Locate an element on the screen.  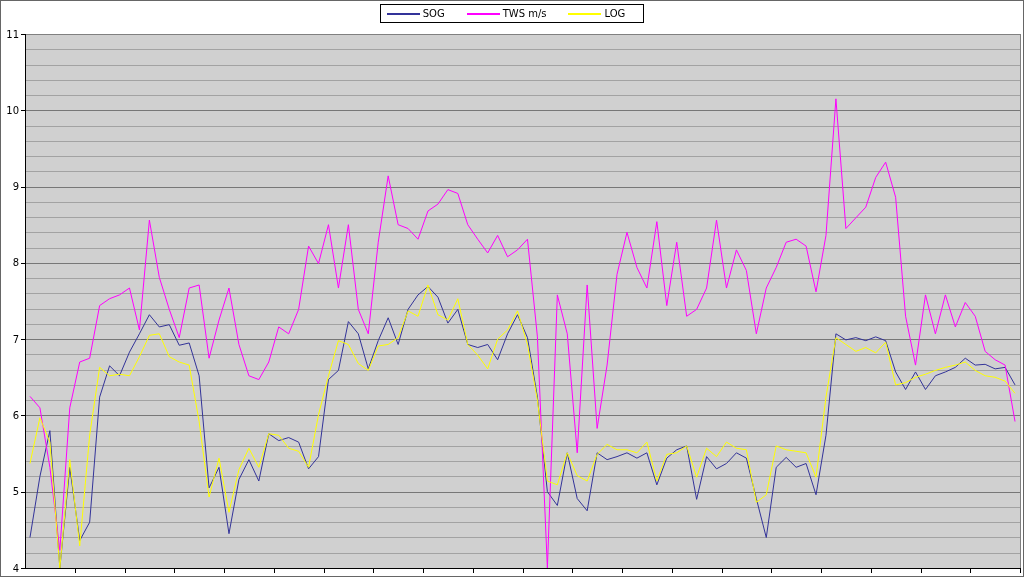
legend-label: TWS m/s is located at coordinates (524, 13).